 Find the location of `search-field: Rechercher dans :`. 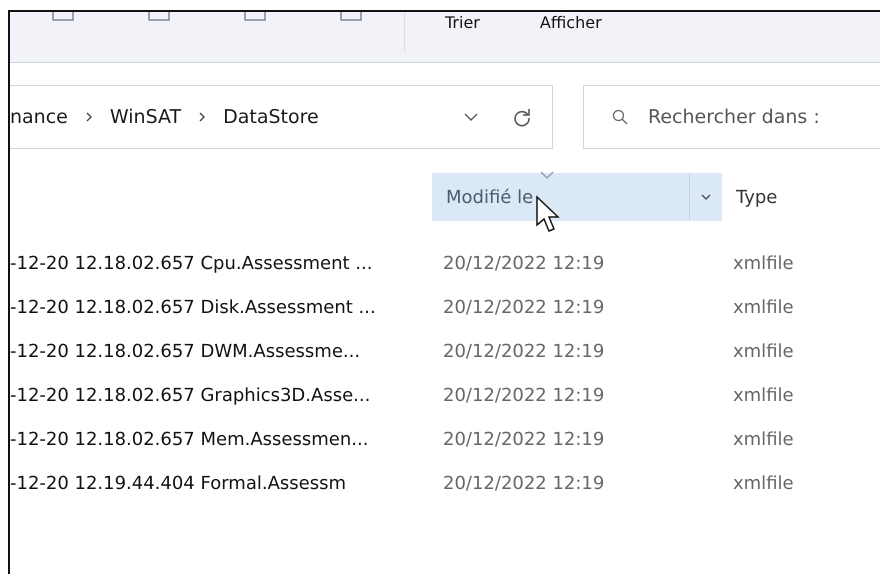

search-field: Rechercher dans : is located at coordinates (763, 117).